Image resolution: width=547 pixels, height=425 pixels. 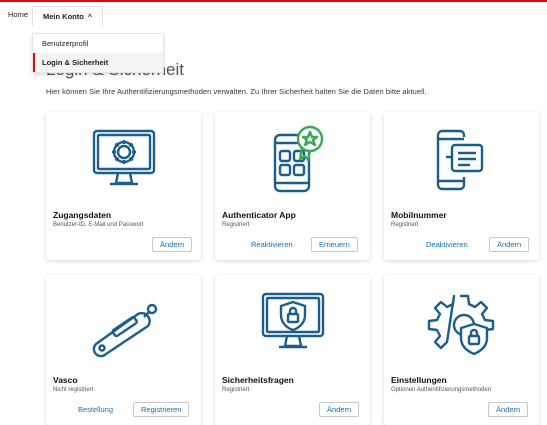 What do you see at coordinates (258, 380) in the screenshot?
I see `card-title: Sicherheitsfragen` at bounding box center [258, 380].